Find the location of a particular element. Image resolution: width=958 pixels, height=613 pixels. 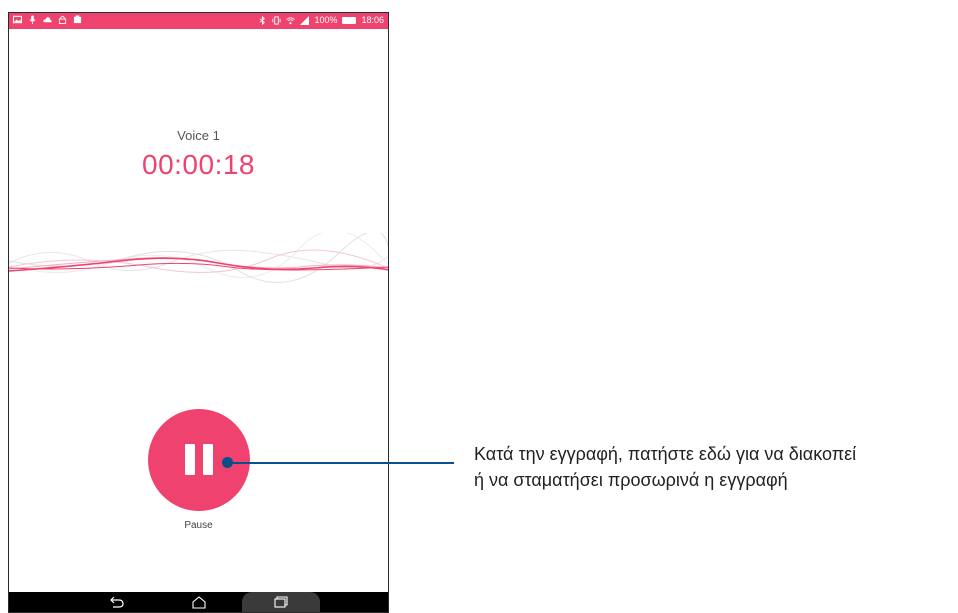

battery-percent: 100% is located at coordinates (326, 20).